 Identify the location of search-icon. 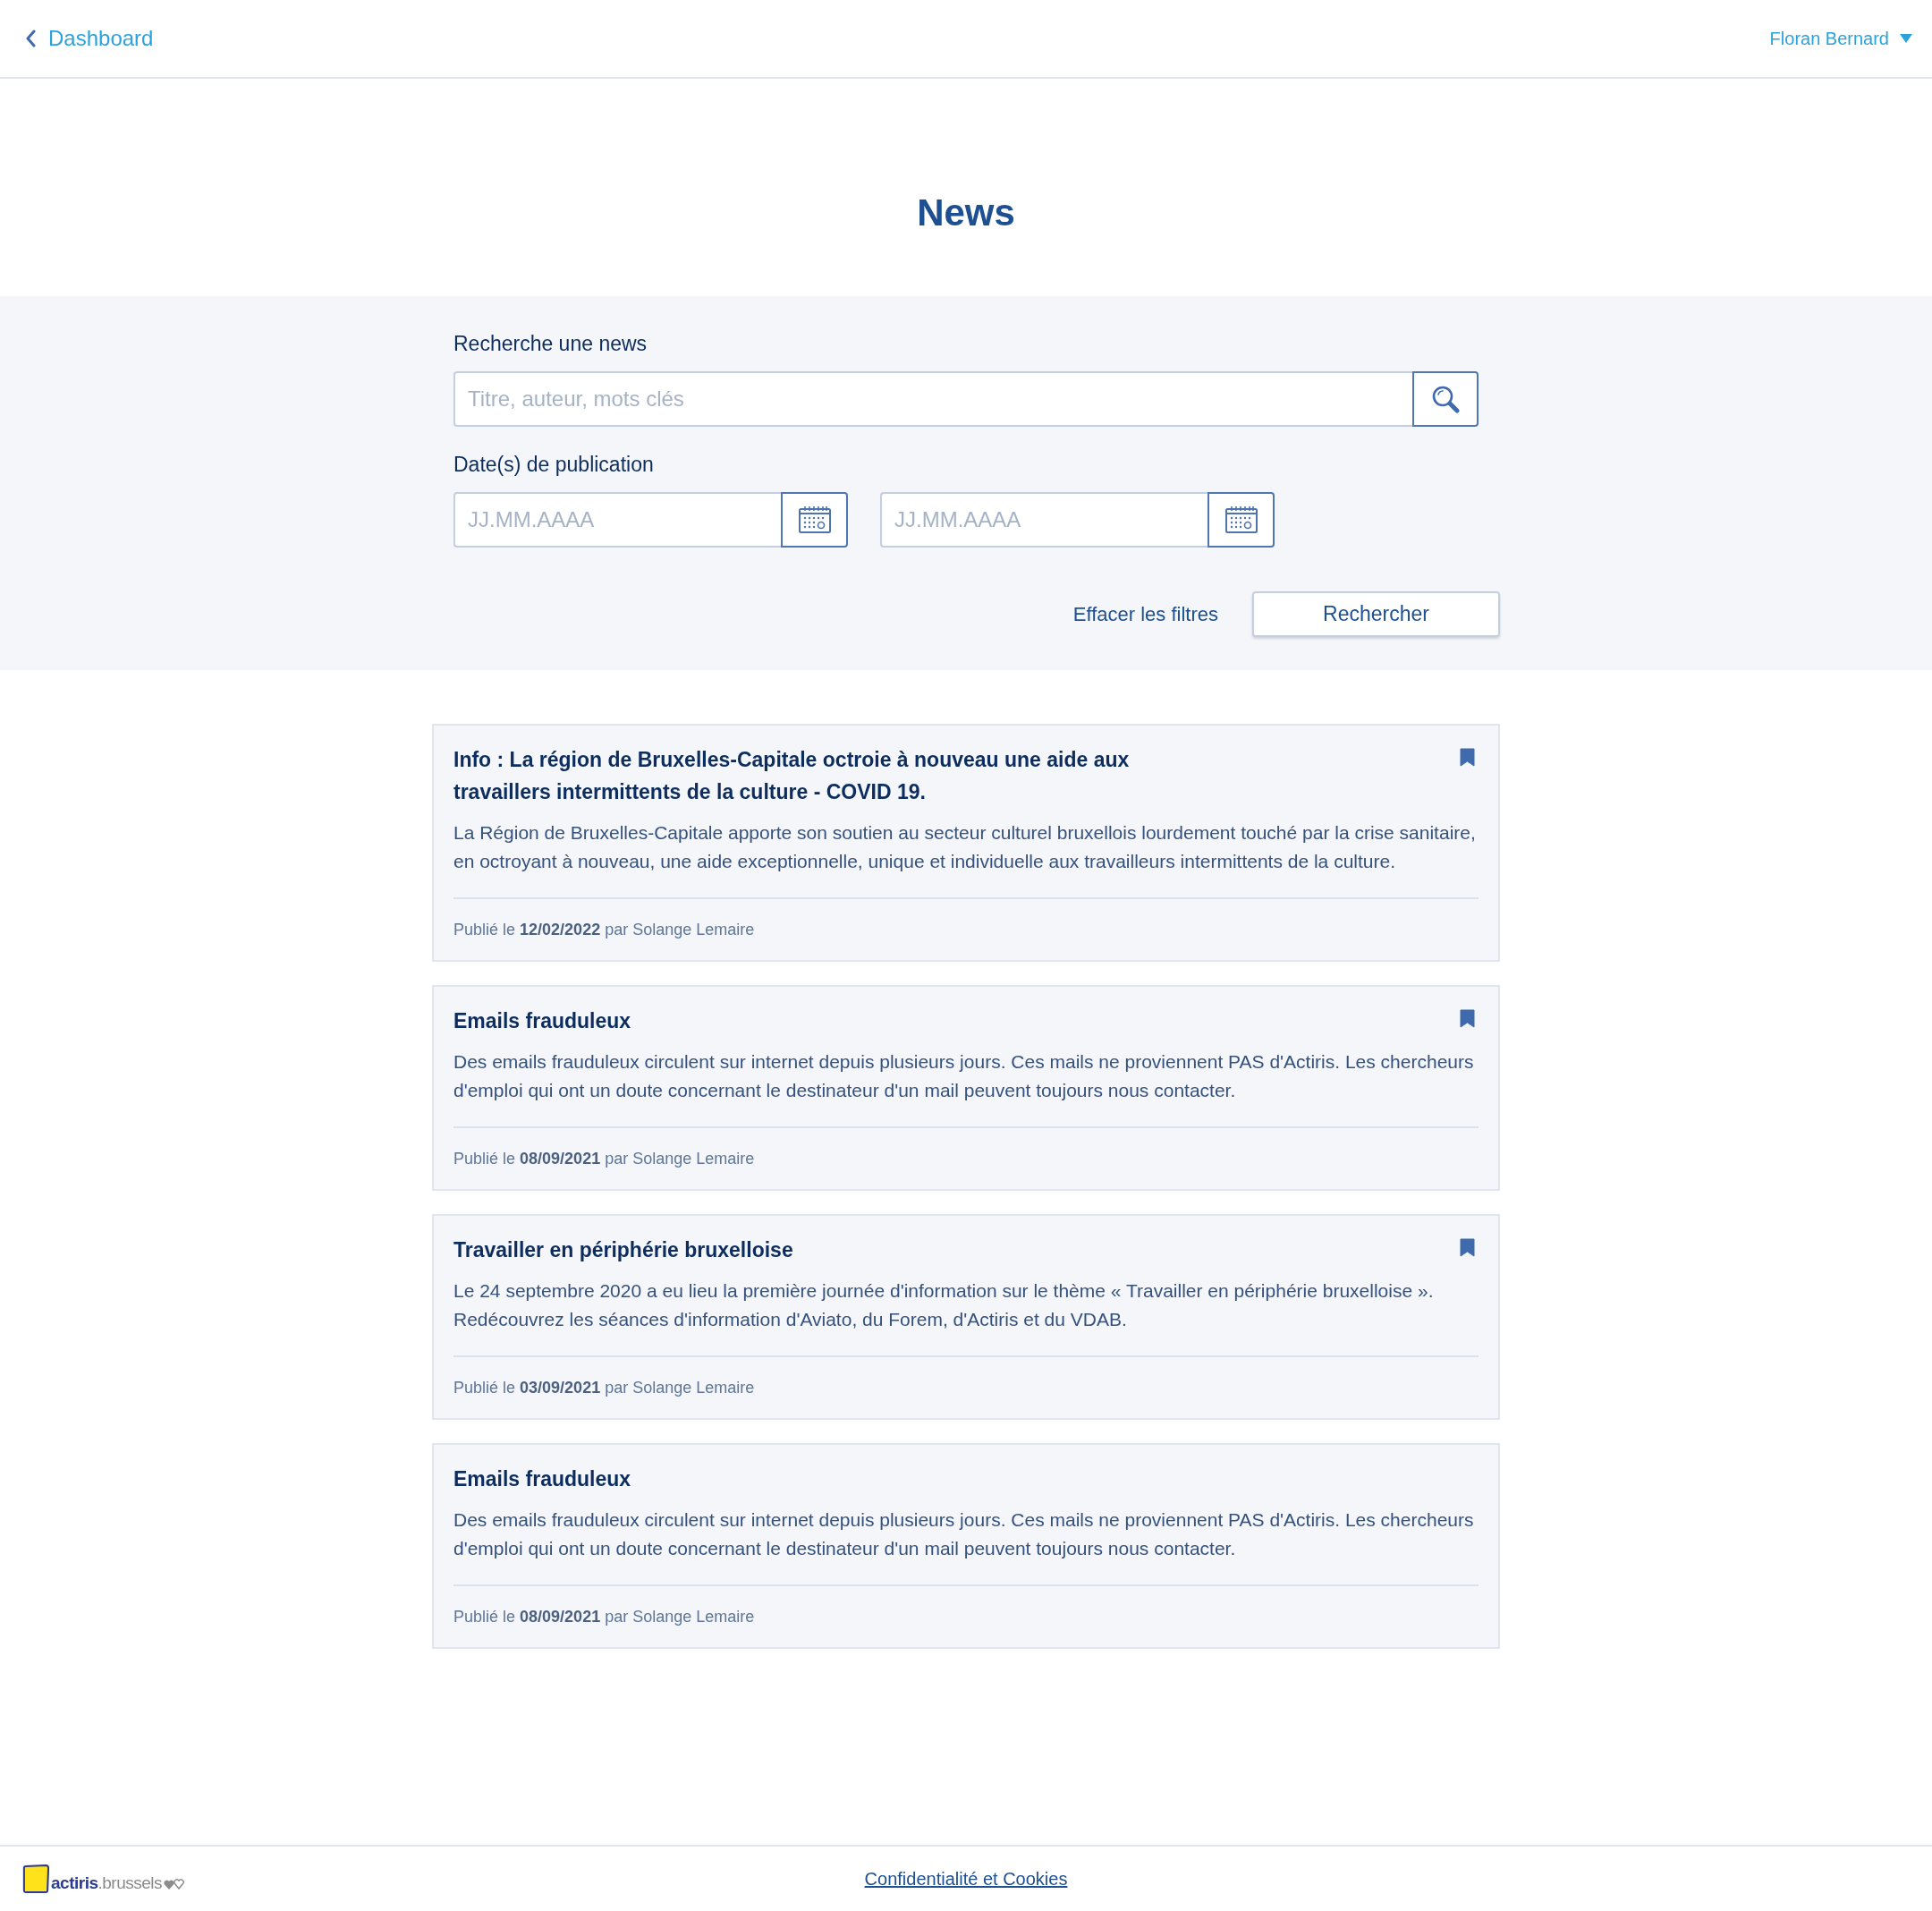
(1445, 399).